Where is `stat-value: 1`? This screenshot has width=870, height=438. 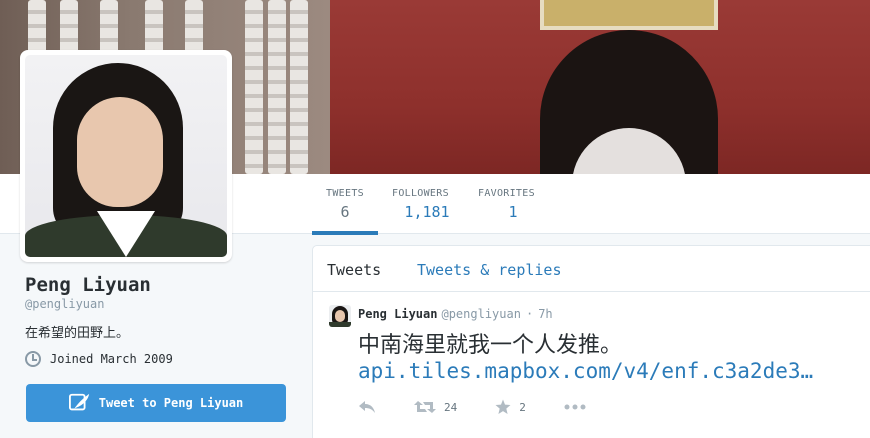
stat-value: 1 is located at coordinates (513, 212).